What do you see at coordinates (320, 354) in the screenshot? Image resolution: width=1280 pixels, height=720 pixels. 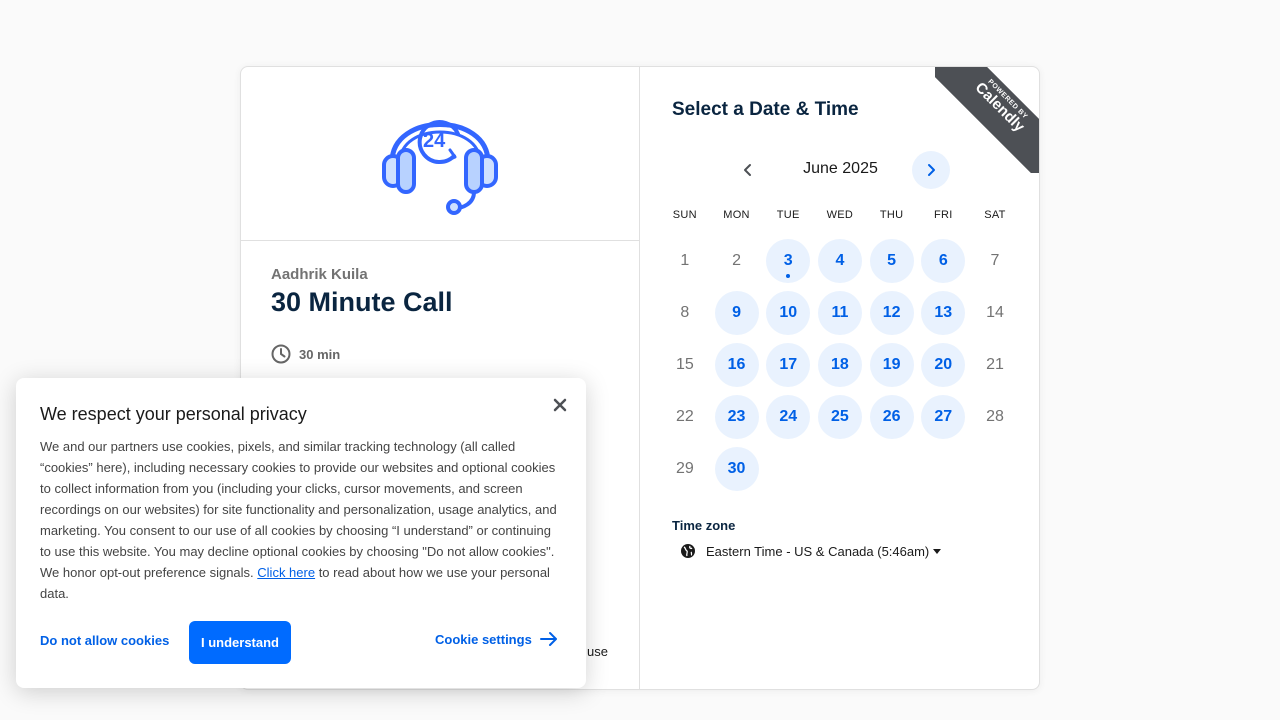 I see `duration-label: 30 min` at bounding box center [320, 354].